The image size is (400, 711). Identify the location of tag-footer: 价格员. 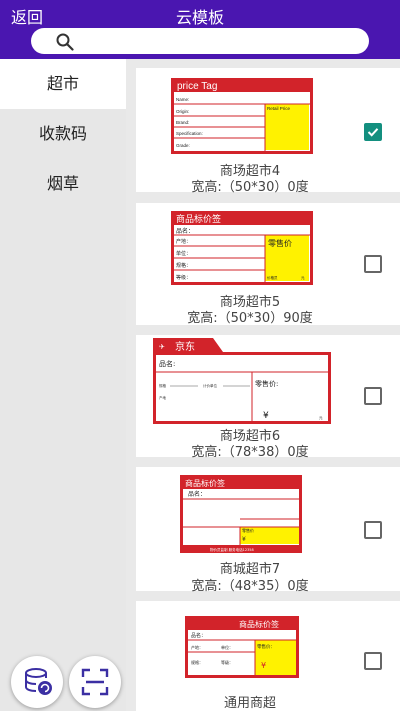
(272, 277).